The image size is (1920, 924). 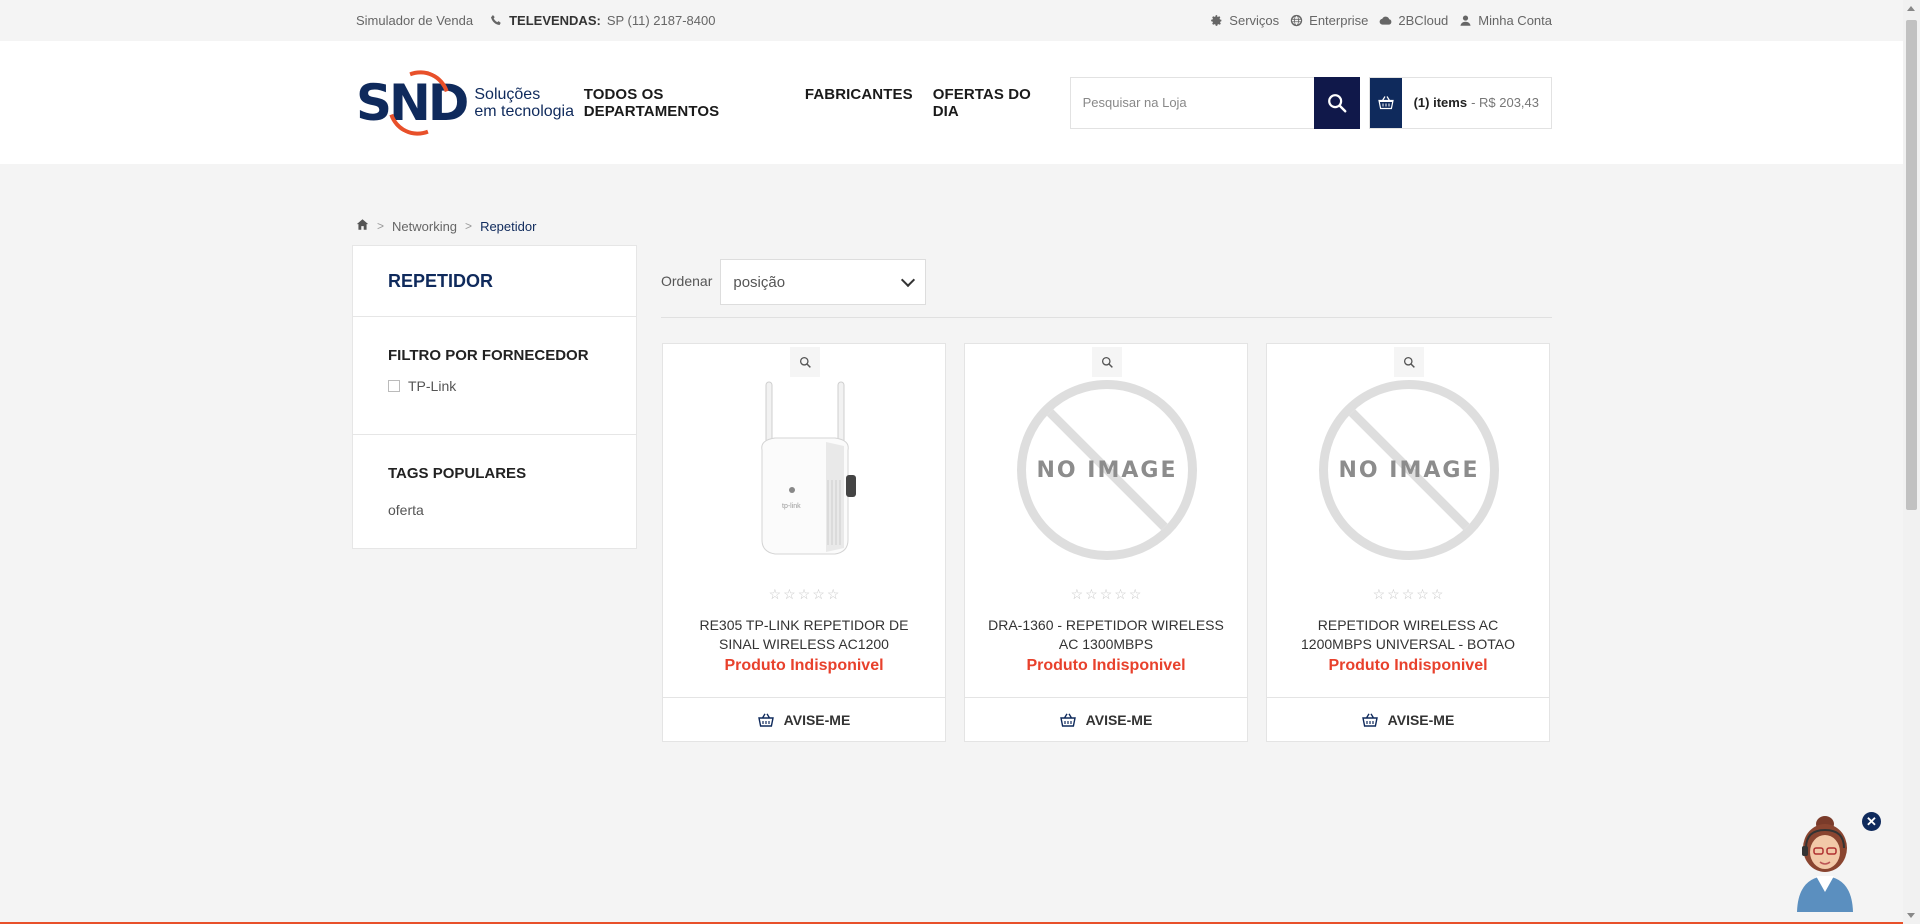 What do you see at coordinates (791, 506) in the screenshot?
I see `svg-text: tp-link` at bounding box center [791, 506].